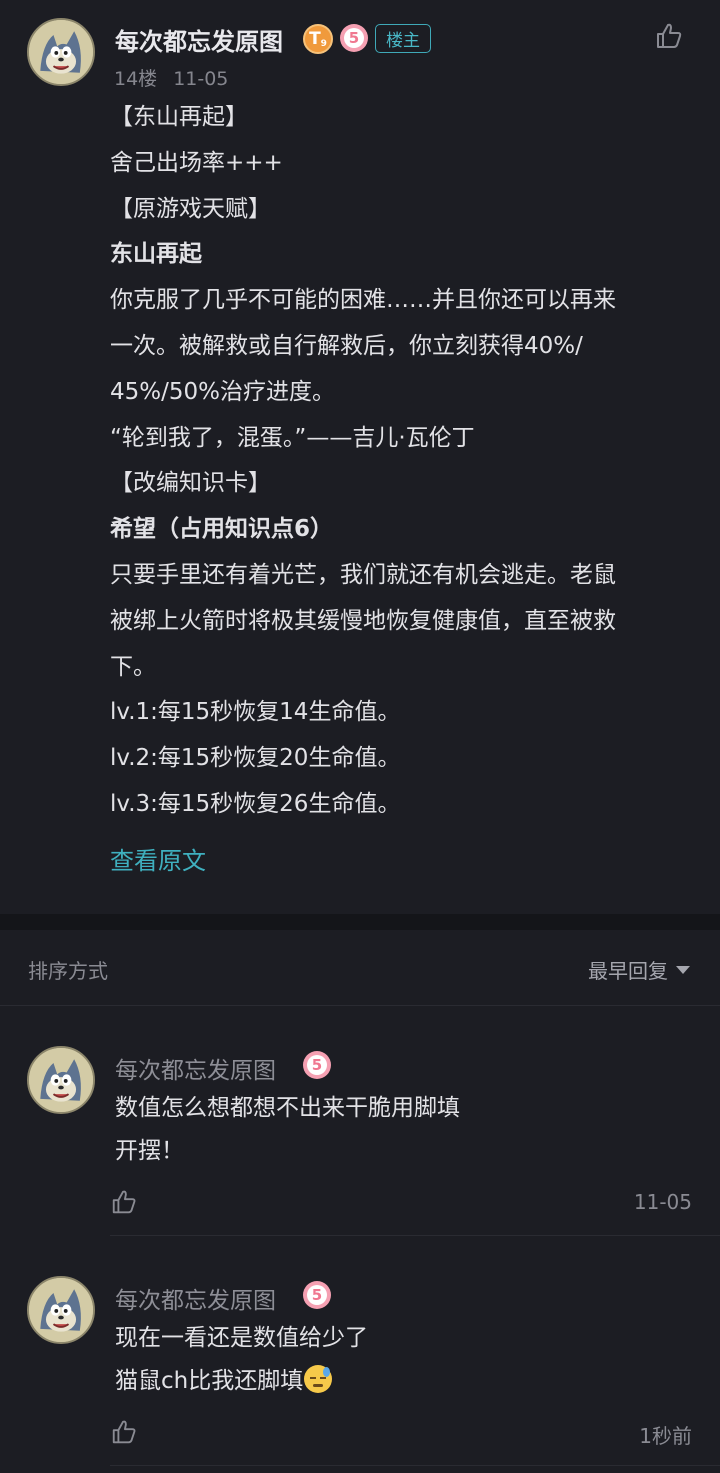  I want to click on reply-line: 现在一看还是数值给少了, so click(241, 1338).